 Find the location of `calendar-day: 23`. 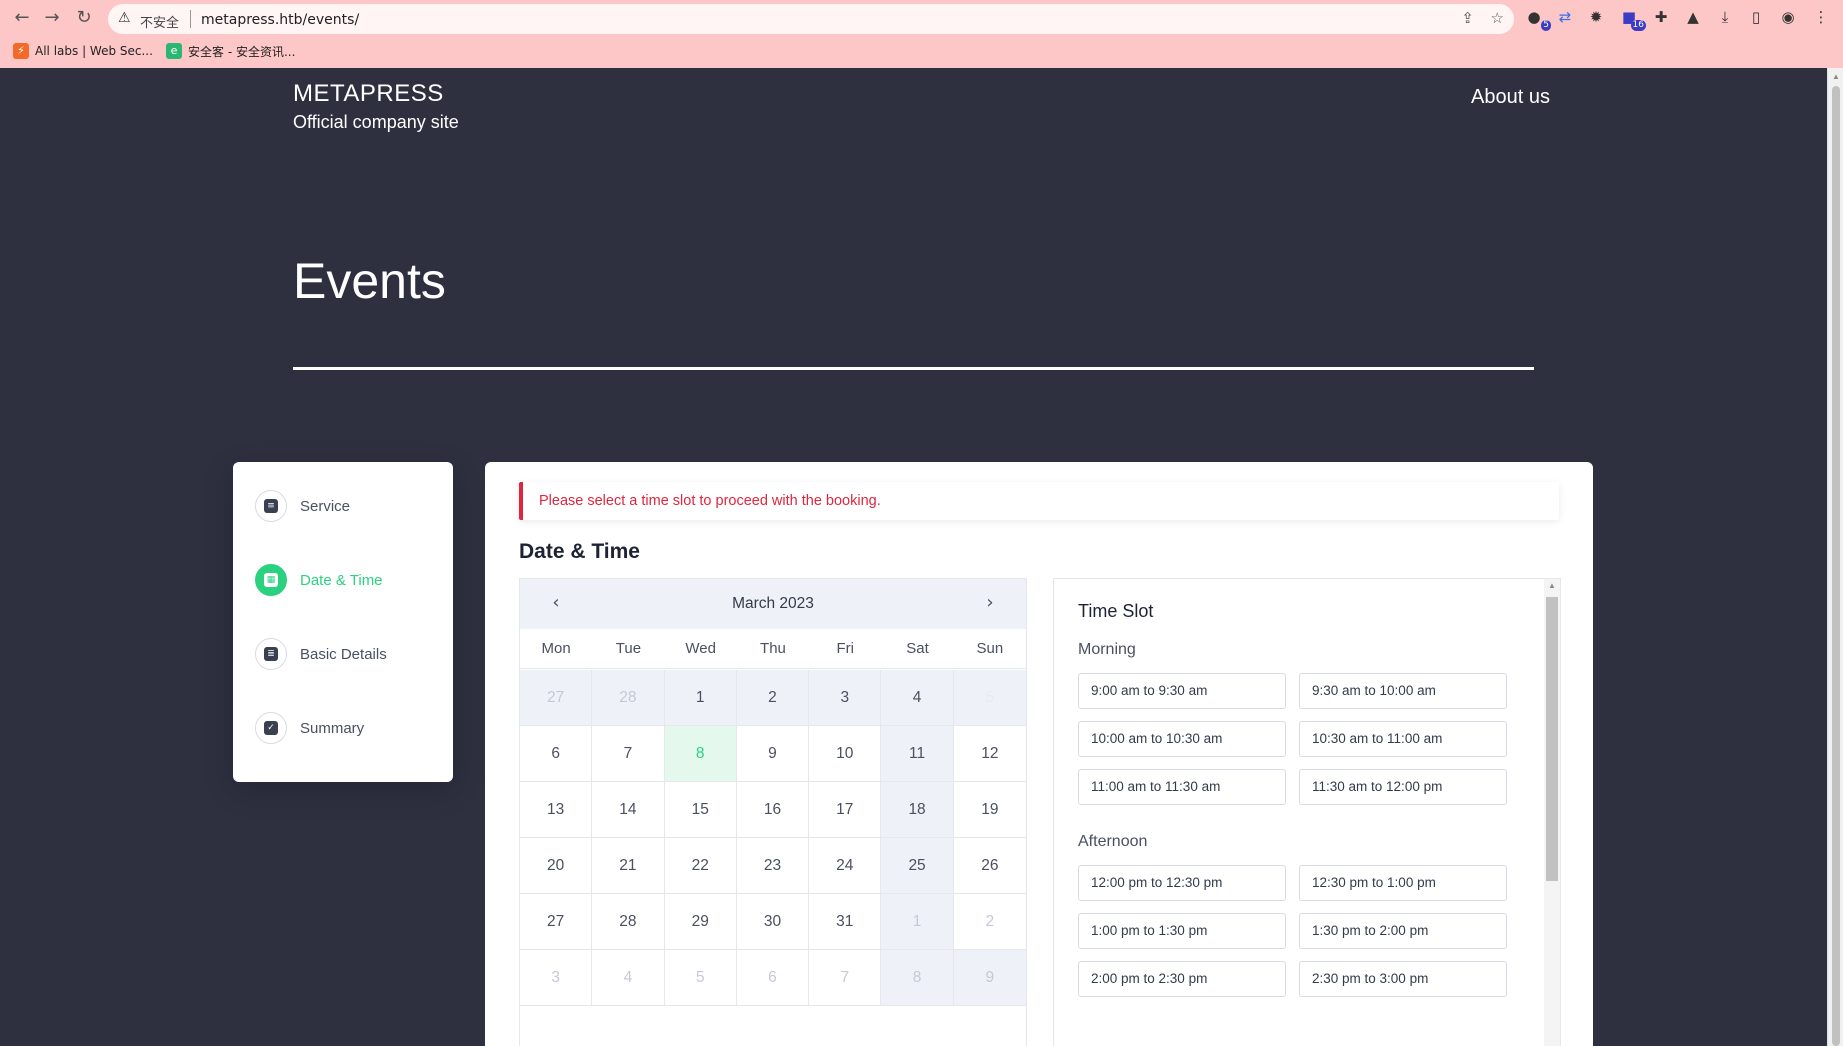

calendar-day: 23 is located at coordinates (773, 866).